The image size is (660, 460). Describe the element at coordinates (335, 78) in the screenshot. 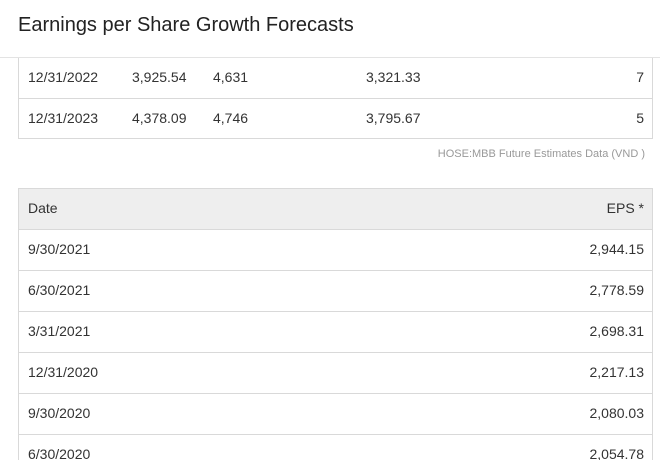

I see `table-row: 12/31/2022 3,925.54 4,631 3,321.33 7` at that location.